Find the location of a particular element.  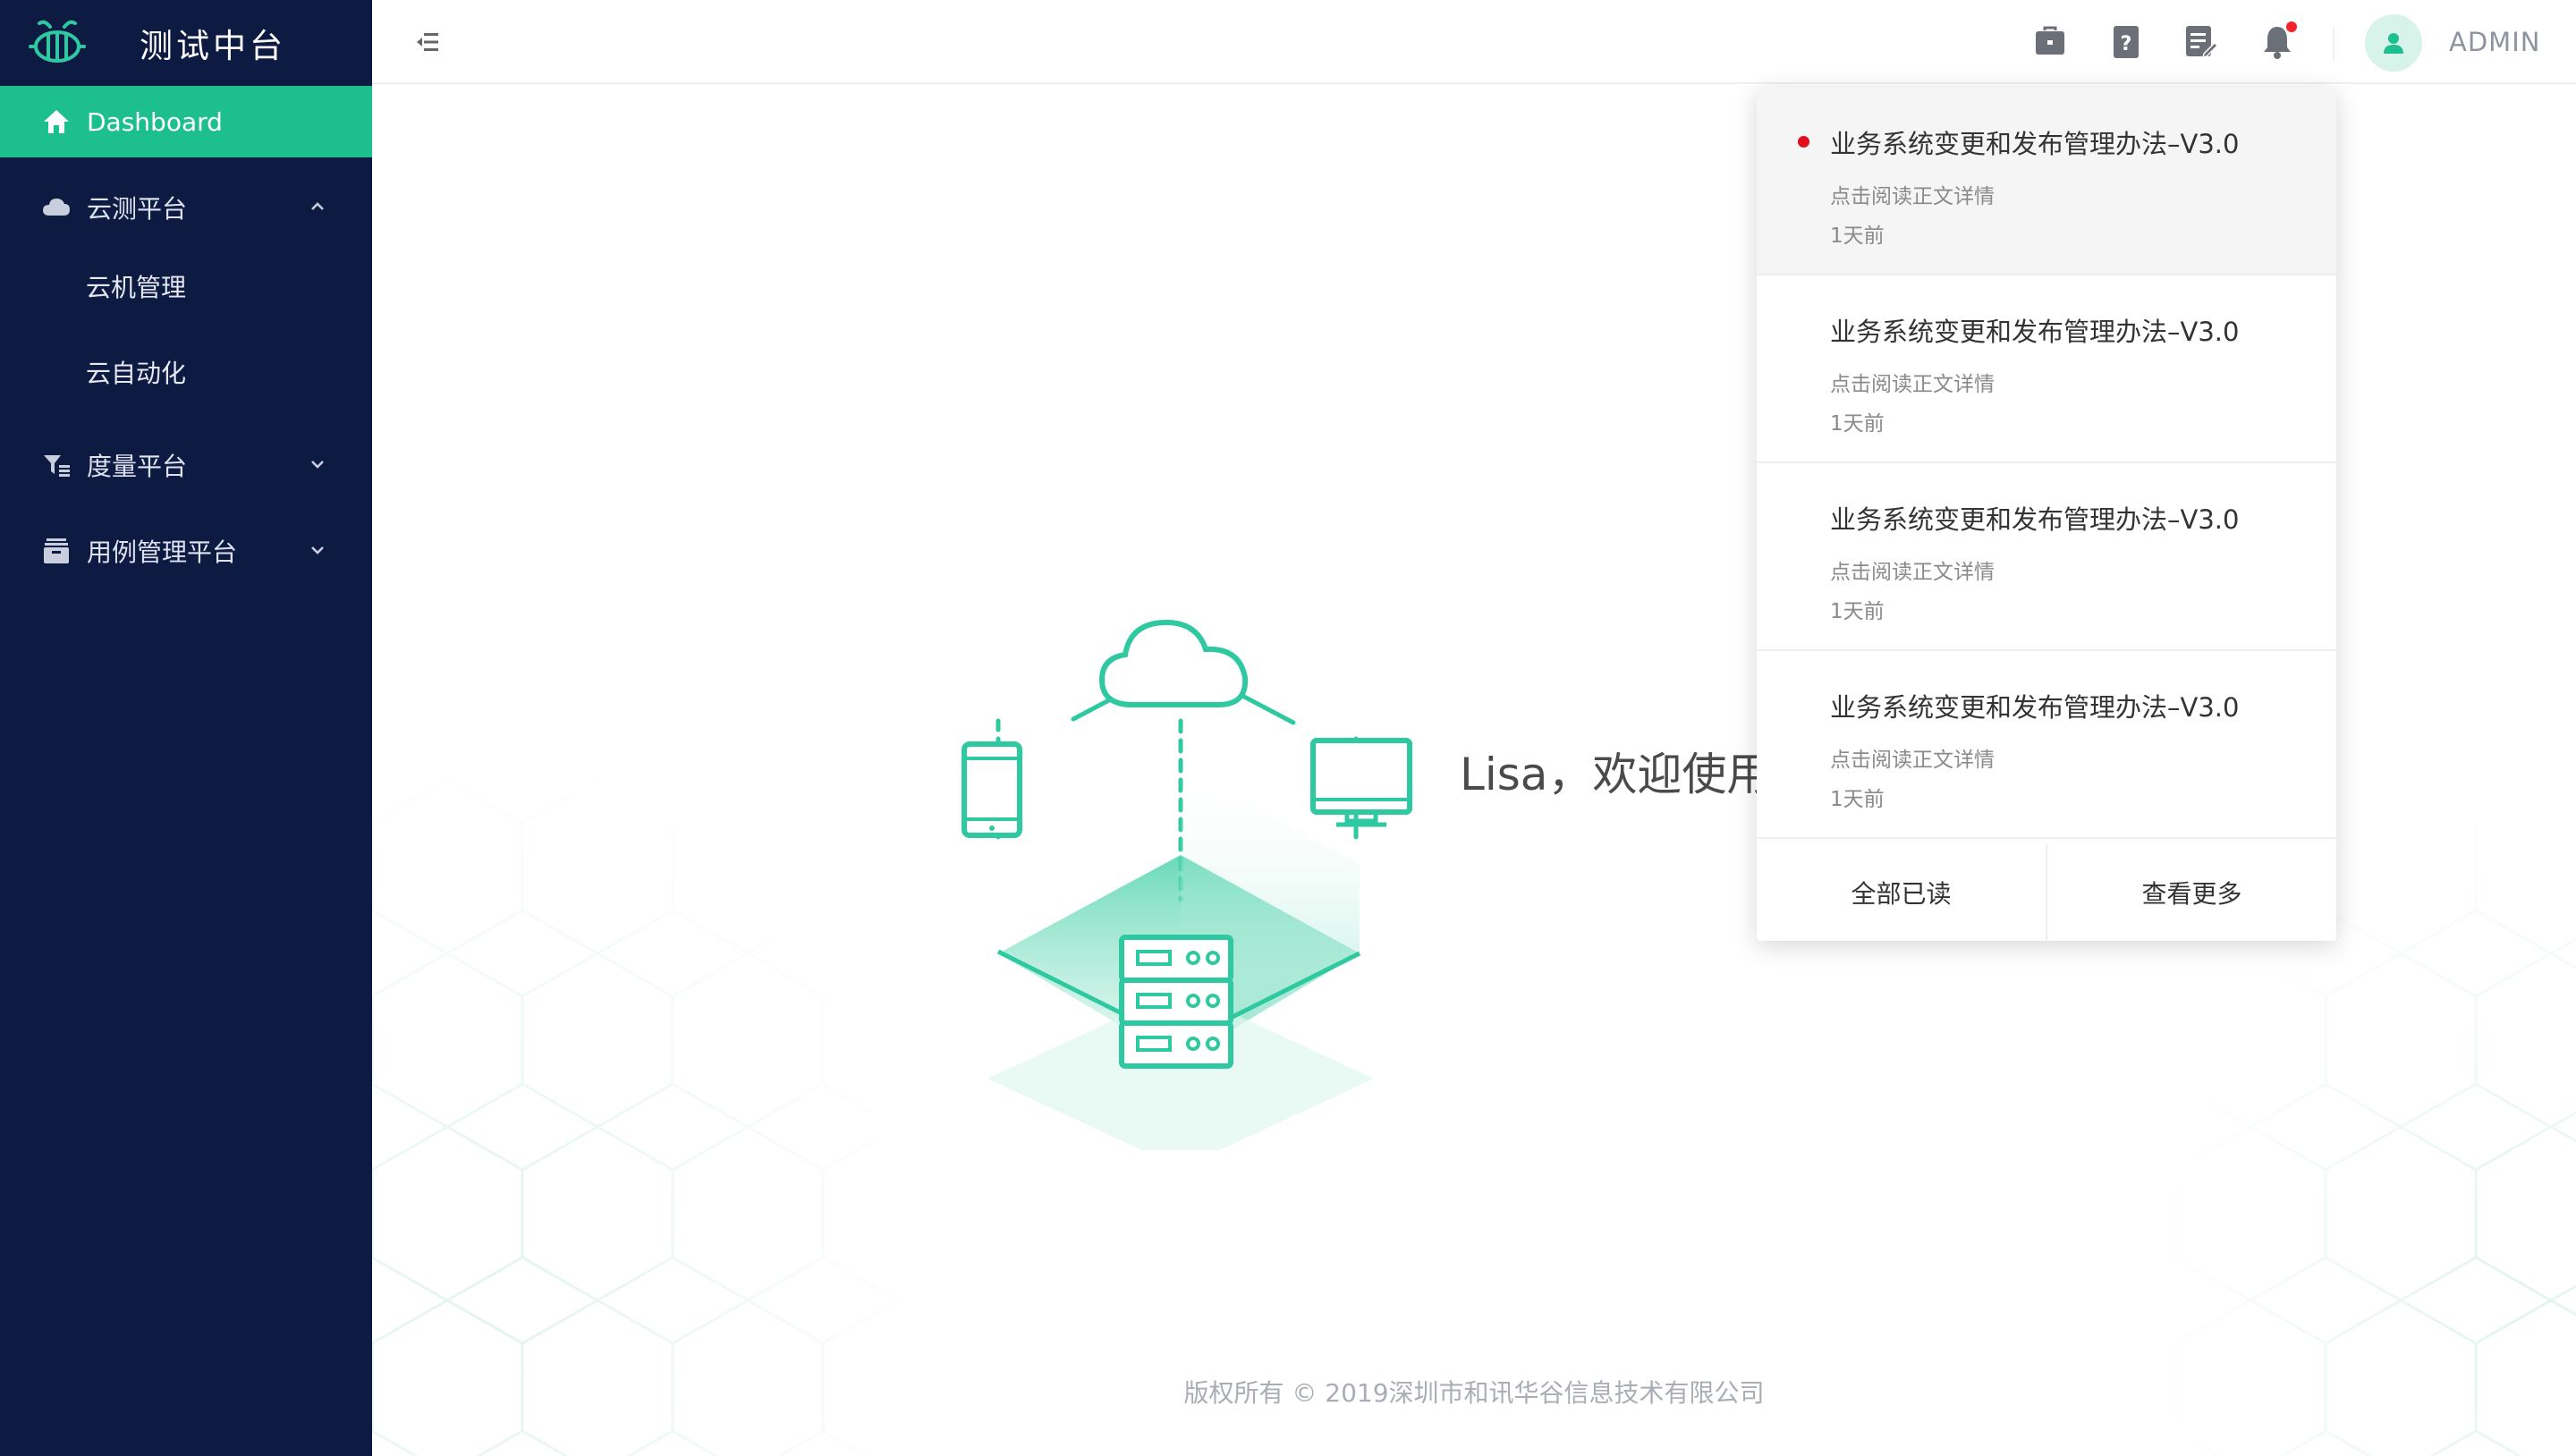

brand: 测试中台 is located at coordinates (186, 43).